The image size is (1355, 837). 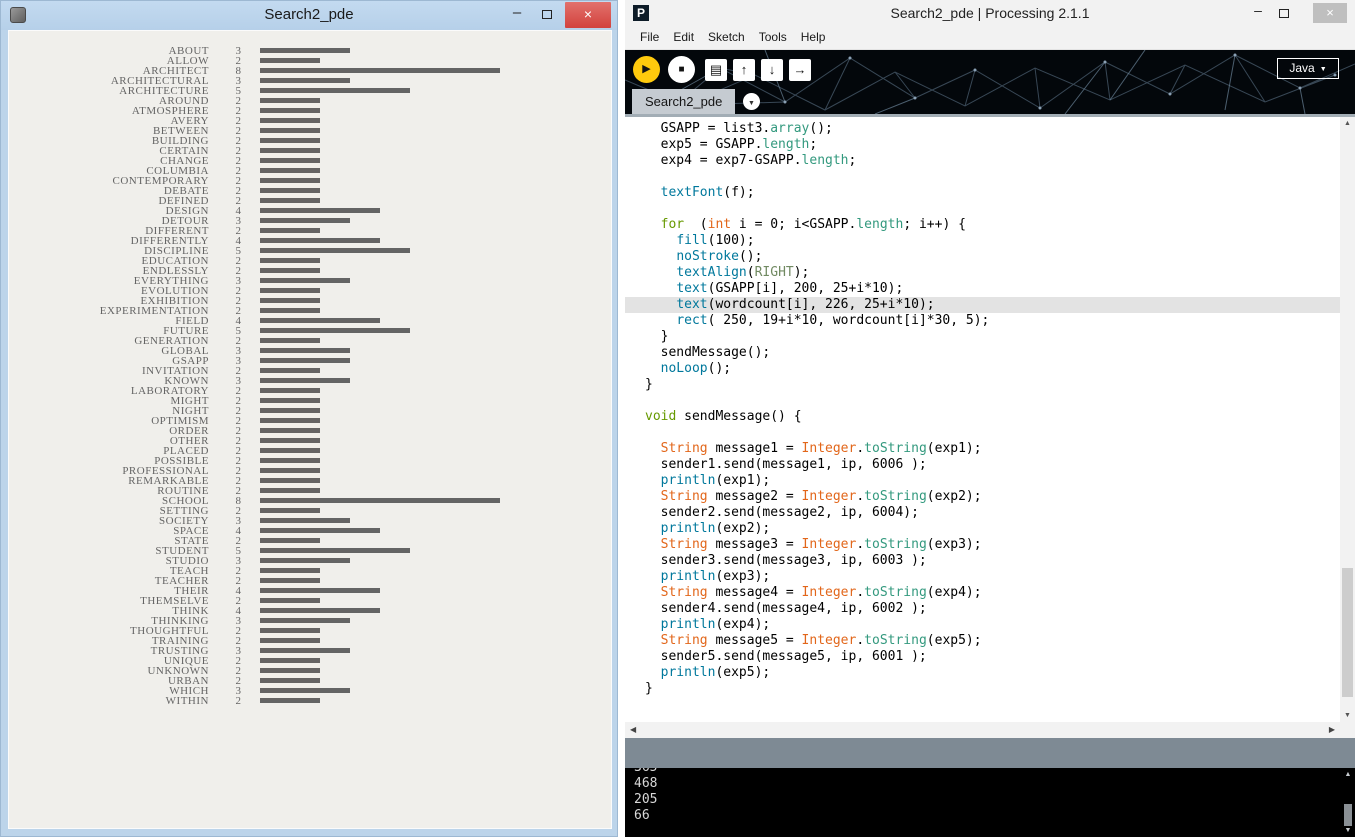 What do you see at coordinates (310, 91) in the screenshot?
I see `word-bar-row: ARCHITECTURE 5` at bounding box center [310, 91].